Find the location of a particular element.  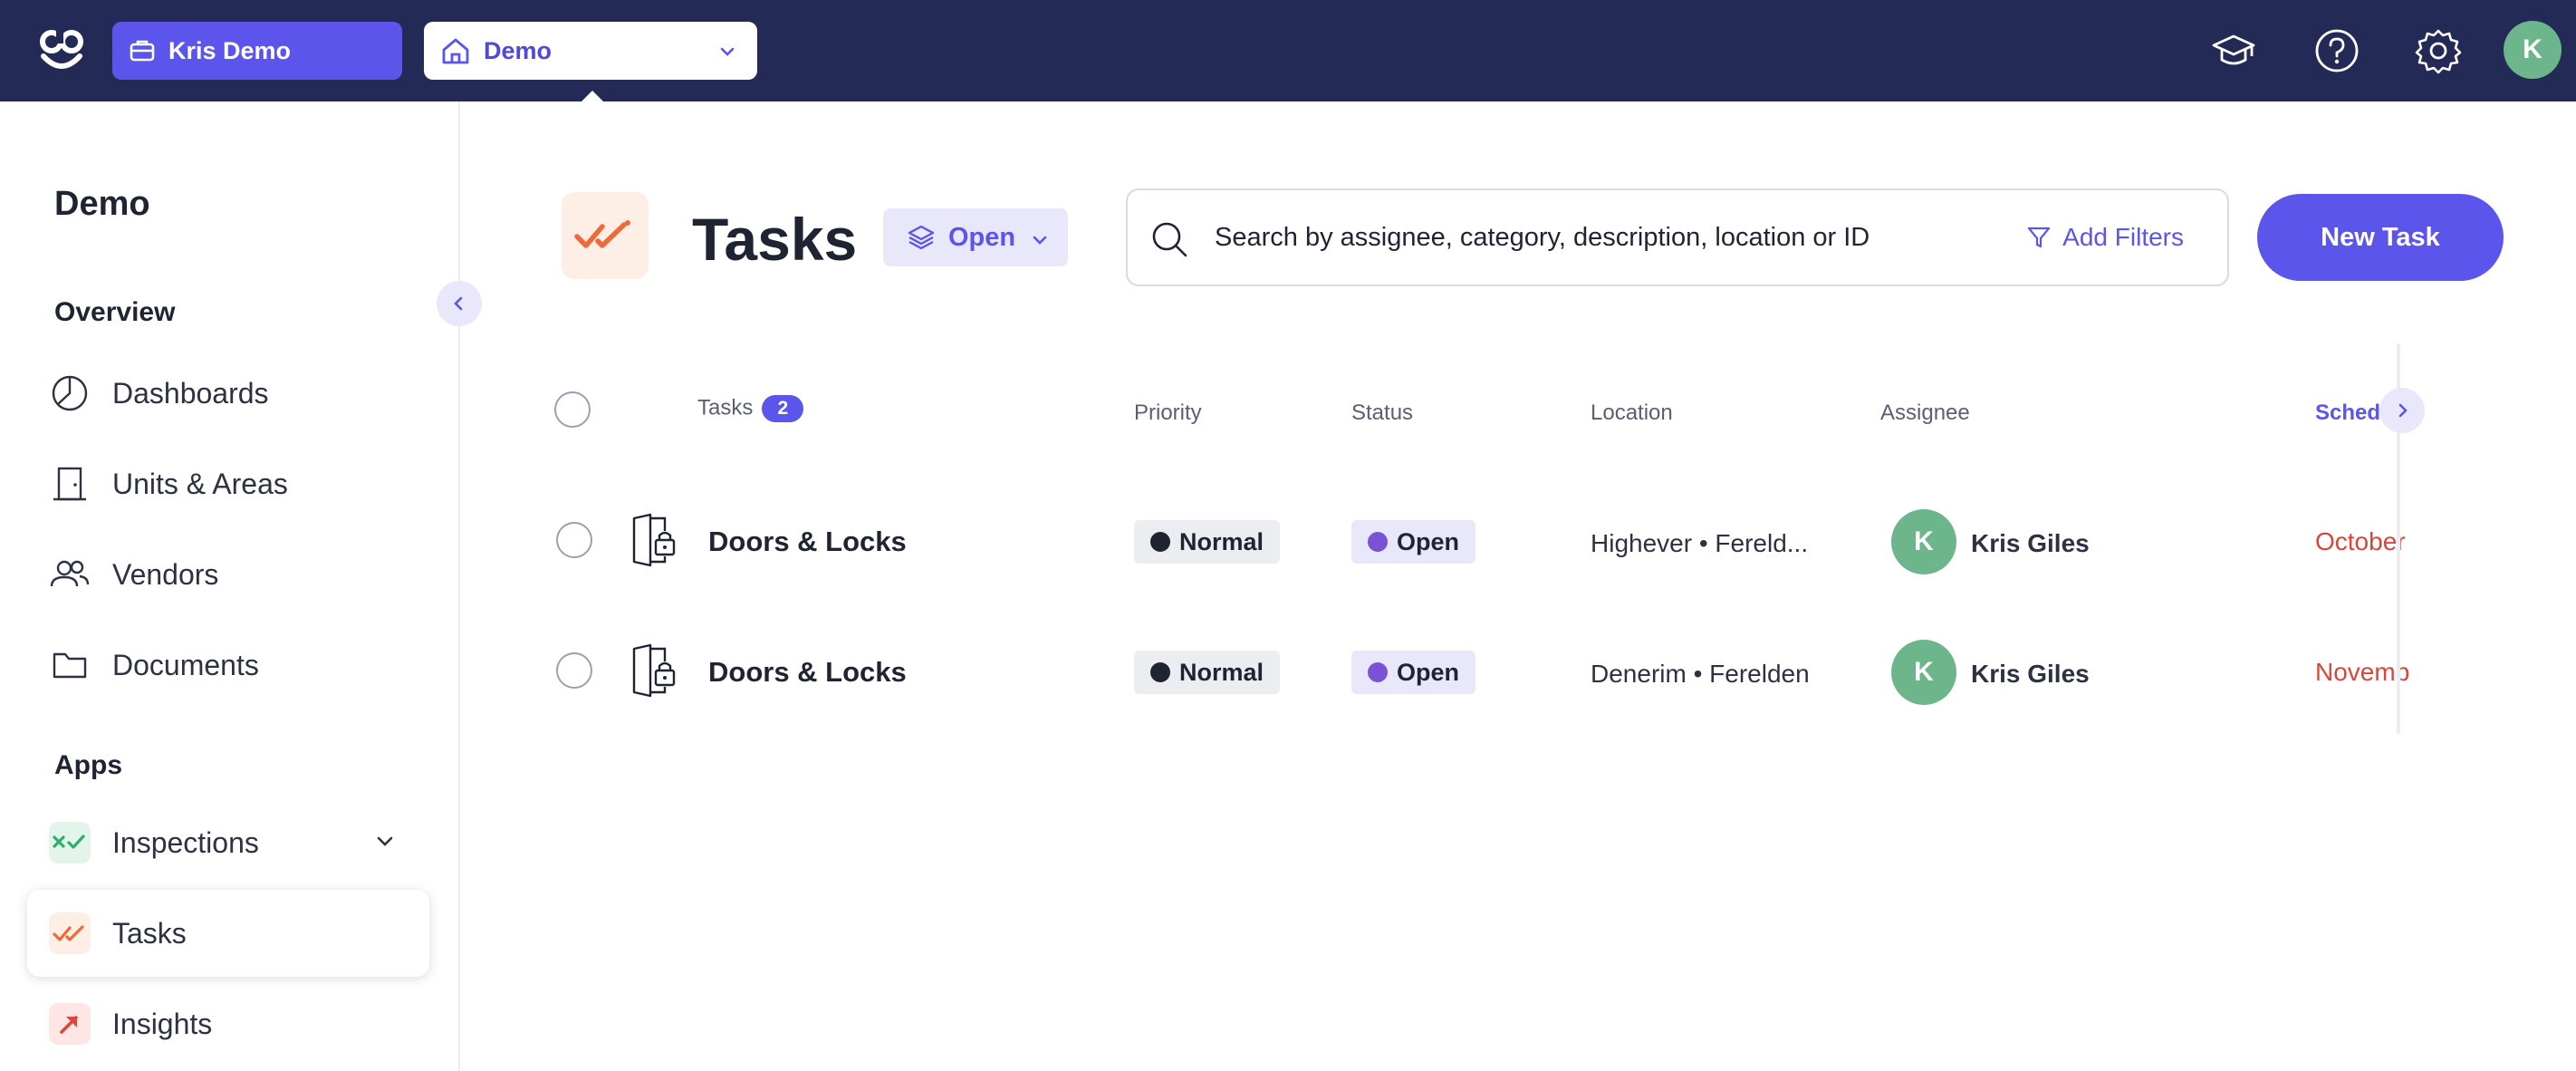

column-header-assignee: Assignee is located at coordinates (1925, 413).